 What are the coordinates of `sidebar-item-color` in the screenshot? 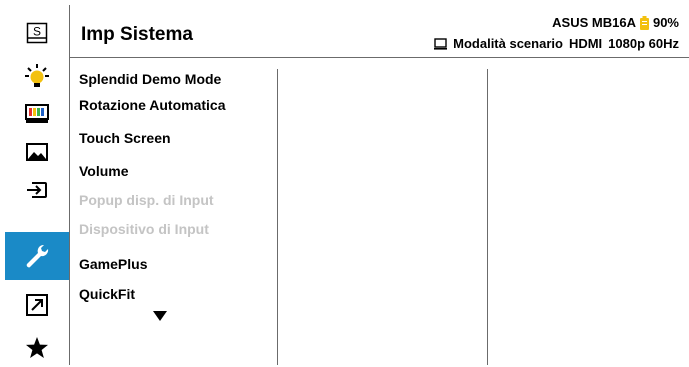 It's located at (37, 114).